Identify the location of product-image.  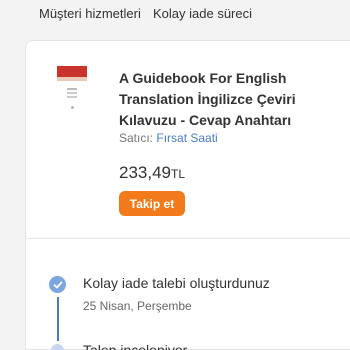
(72, 89).